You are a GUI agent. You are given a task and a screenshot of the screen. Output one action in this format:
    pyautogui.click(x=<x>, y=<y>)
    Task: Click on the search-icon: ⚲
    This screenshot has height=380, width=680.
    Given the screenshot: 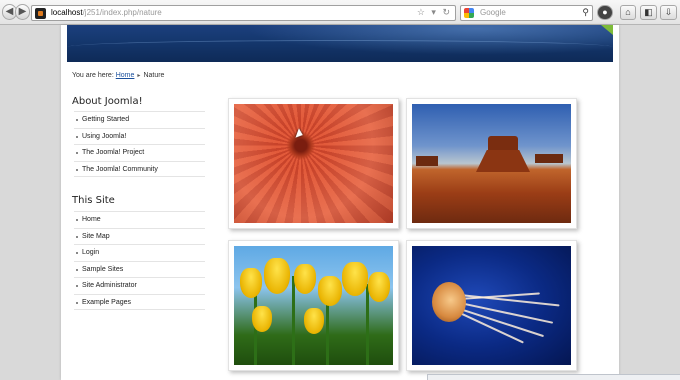 What is the action you would take?
    pyautogui.click(x=585, y=12)
    